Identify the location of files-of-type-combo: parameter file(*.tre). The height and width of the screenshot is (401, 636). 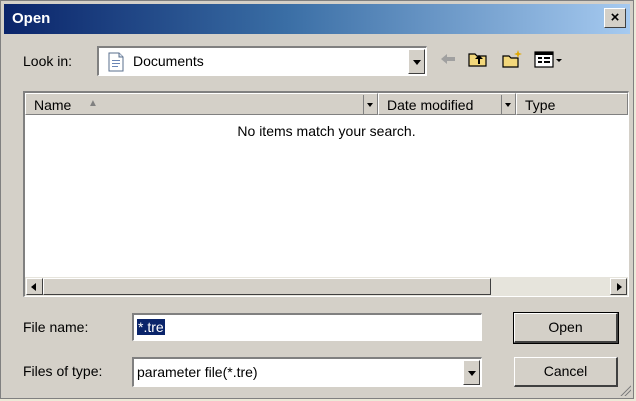
(307, 372).